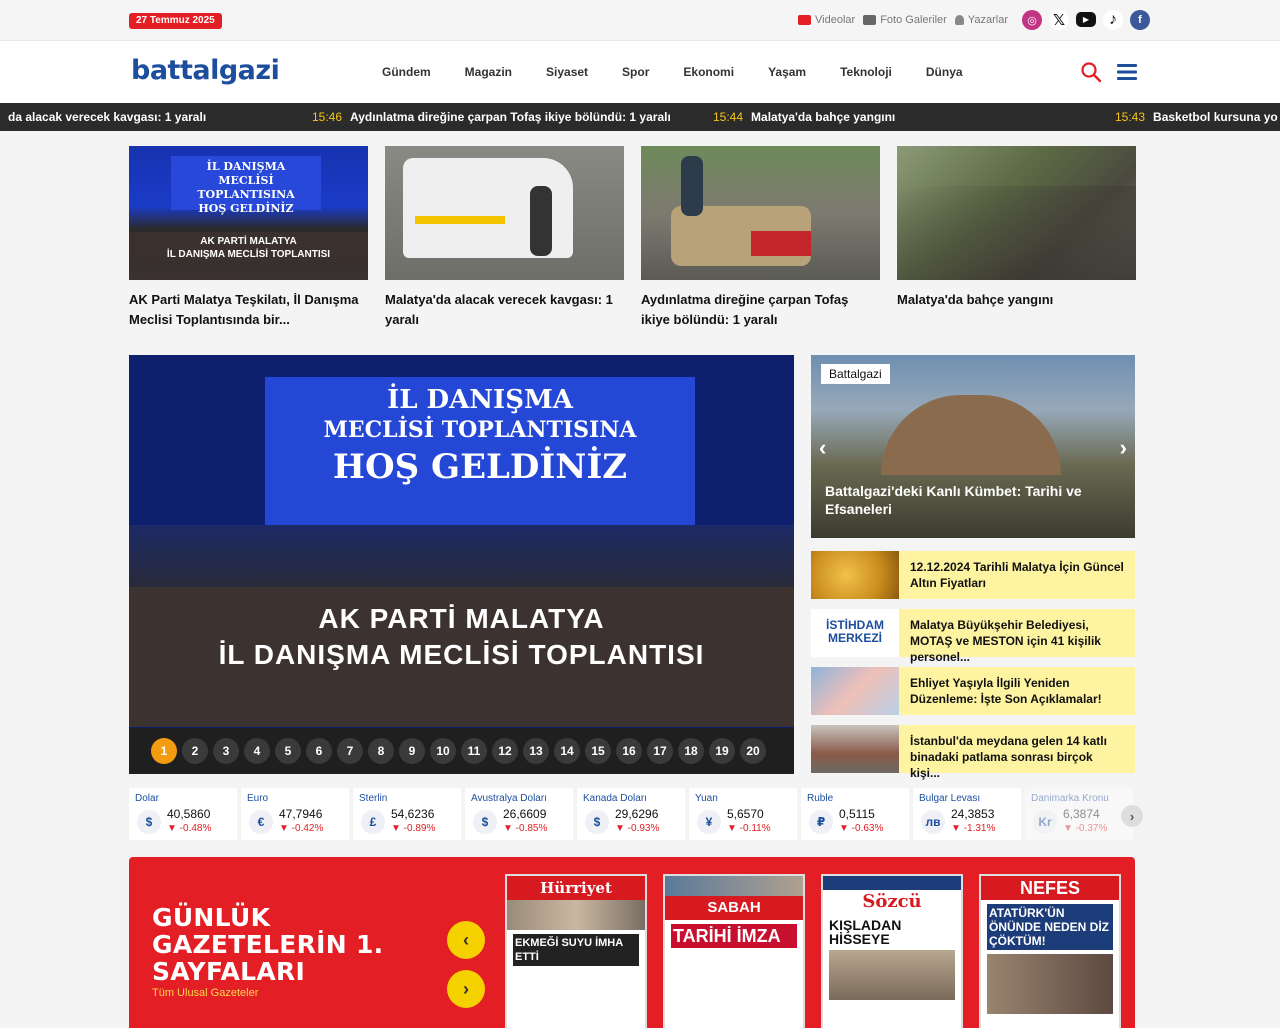  Describe the element at coordinates (164, 751) in the screenshot. I see `slider-page-1: 1` at that location.